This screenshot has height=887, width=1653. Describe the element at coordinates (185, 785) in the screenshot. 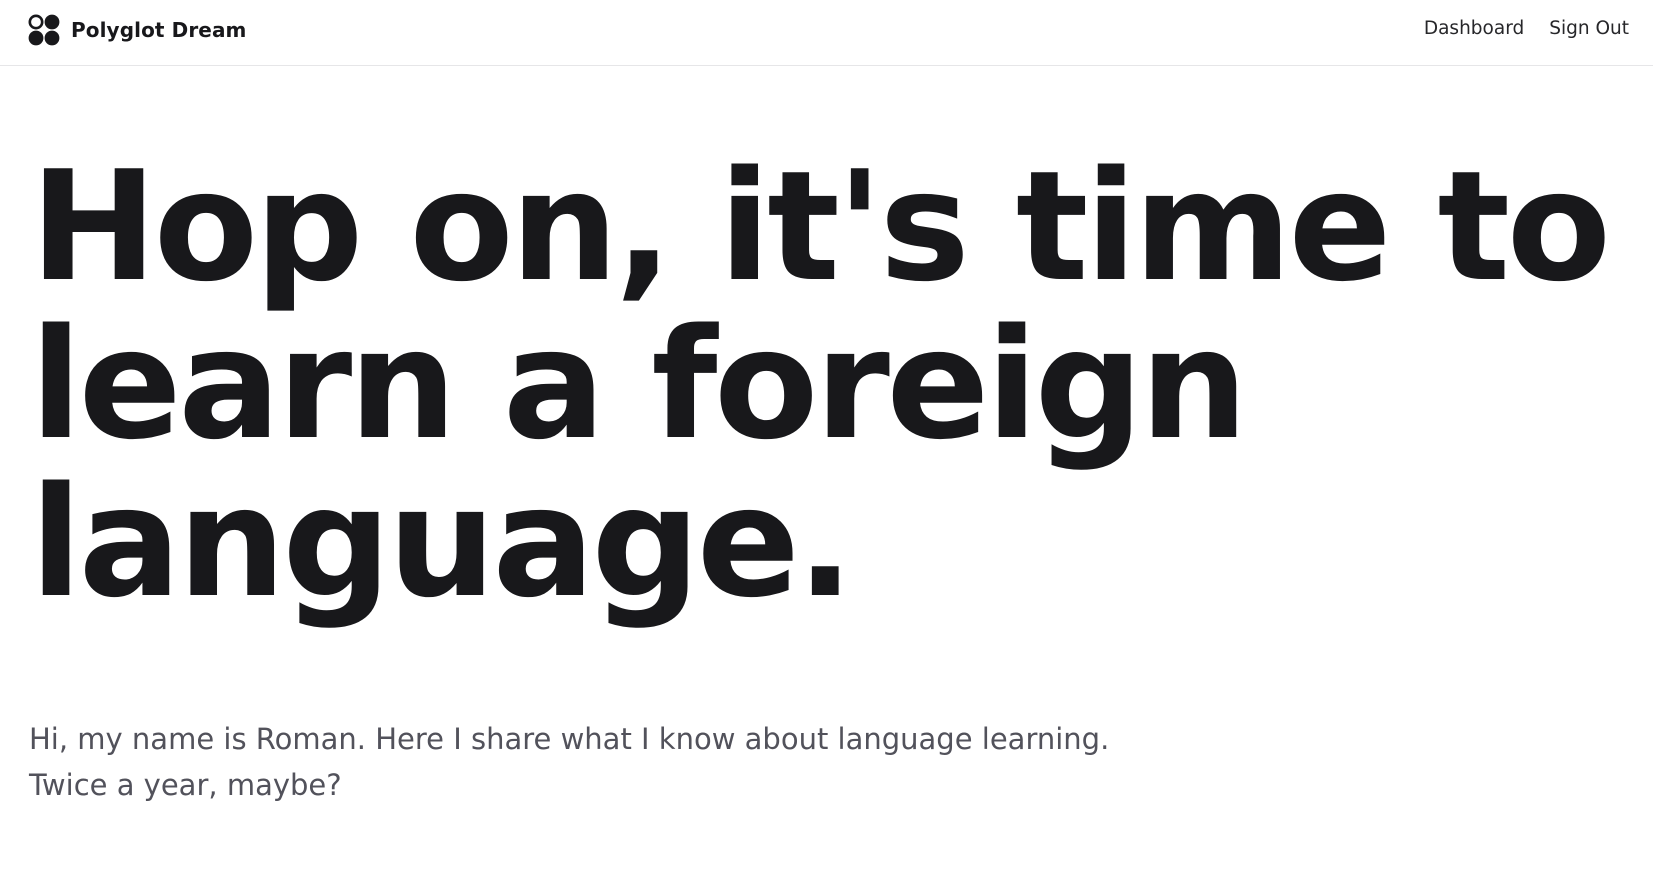

I see `intro-line: Twice a year, maybe?` at that location.